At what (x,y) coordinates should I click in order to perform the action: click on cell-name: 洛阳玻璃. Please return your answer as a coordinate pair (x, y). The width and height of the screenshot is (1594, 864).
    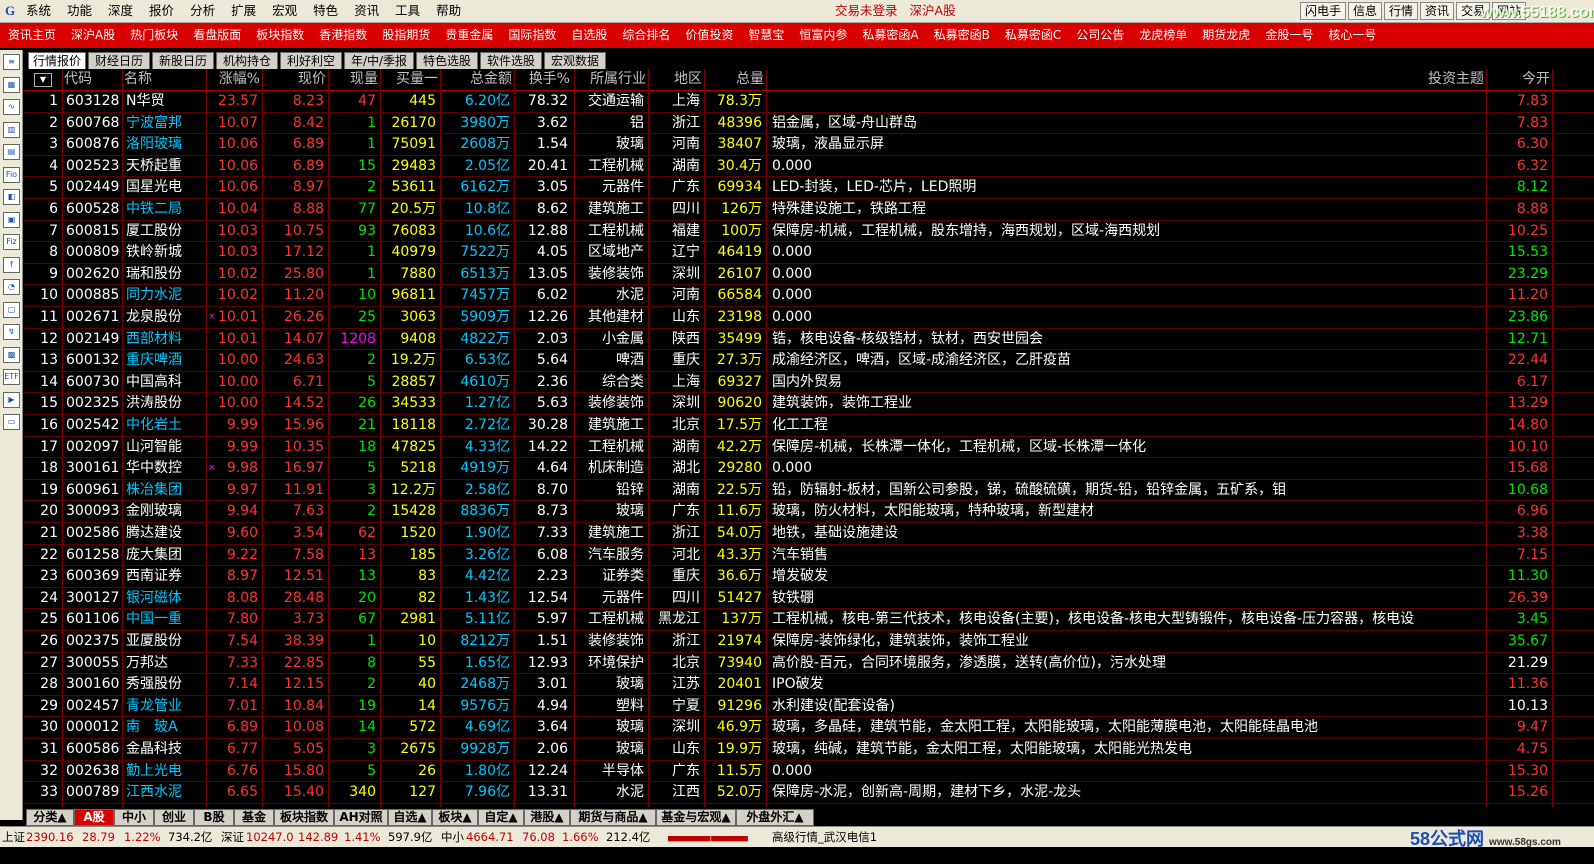
    Looking at the image, I should click on (165, 145).